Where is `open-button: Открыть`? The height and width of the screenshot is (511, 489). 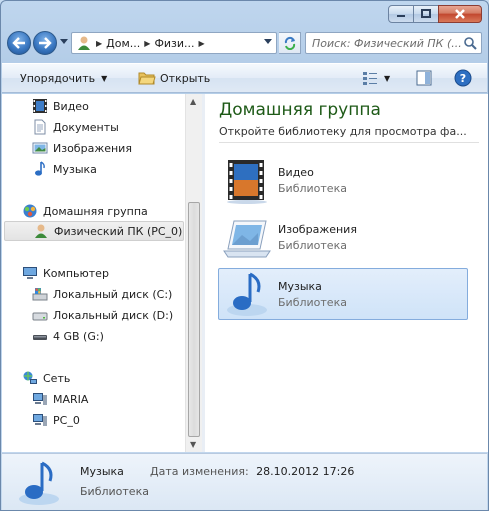
open-button: Открыть is located at coordinates (174, 78).